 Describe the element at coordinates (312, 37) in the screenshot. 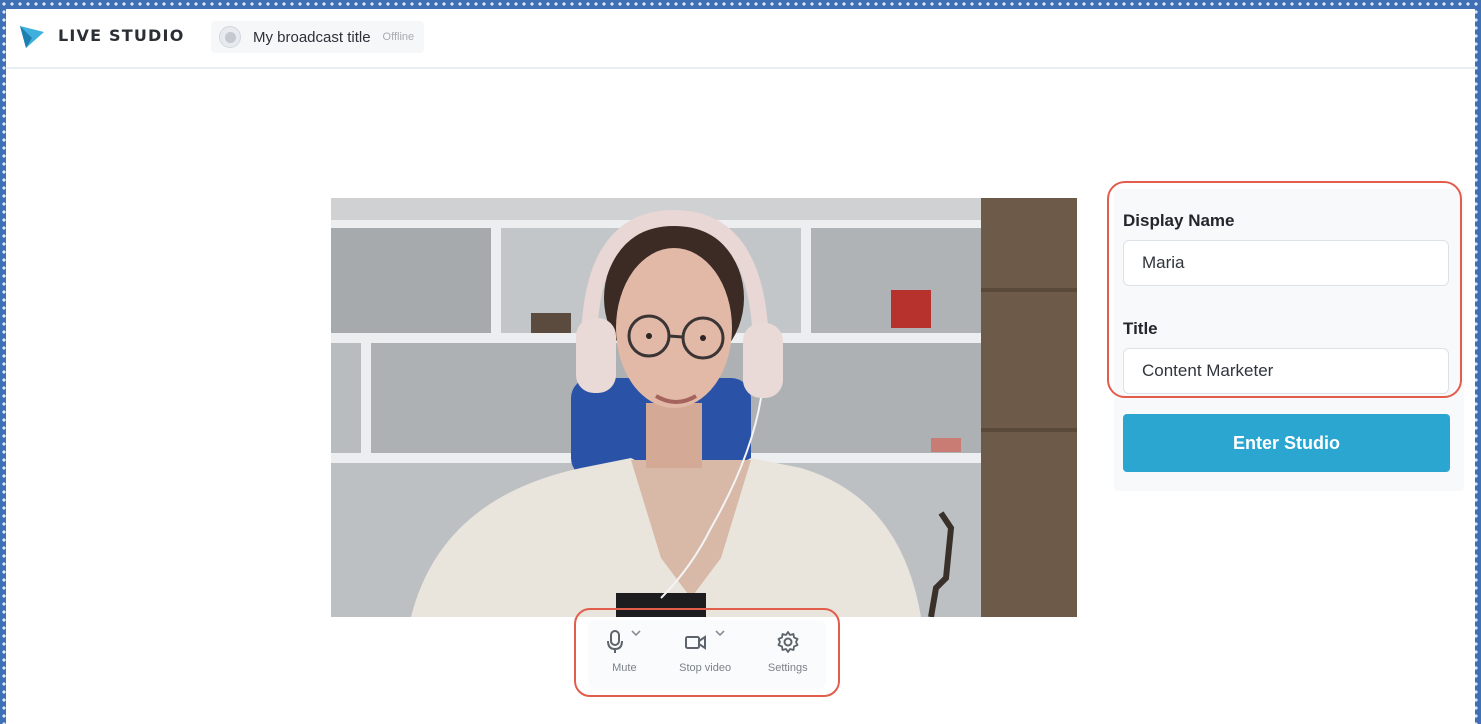

I see `broadcast-title: My broadcast title` at that location.